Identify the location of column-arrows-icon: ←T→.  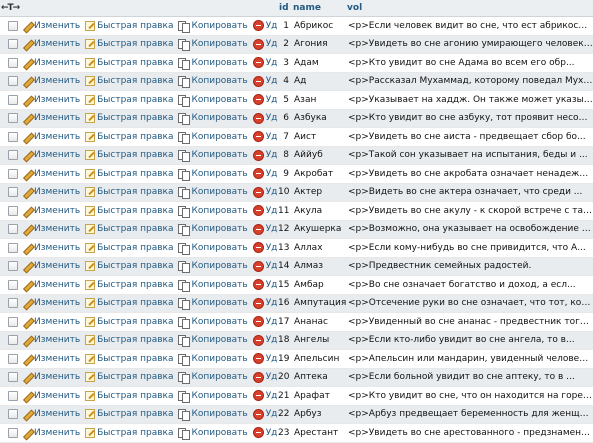
(10, 8).